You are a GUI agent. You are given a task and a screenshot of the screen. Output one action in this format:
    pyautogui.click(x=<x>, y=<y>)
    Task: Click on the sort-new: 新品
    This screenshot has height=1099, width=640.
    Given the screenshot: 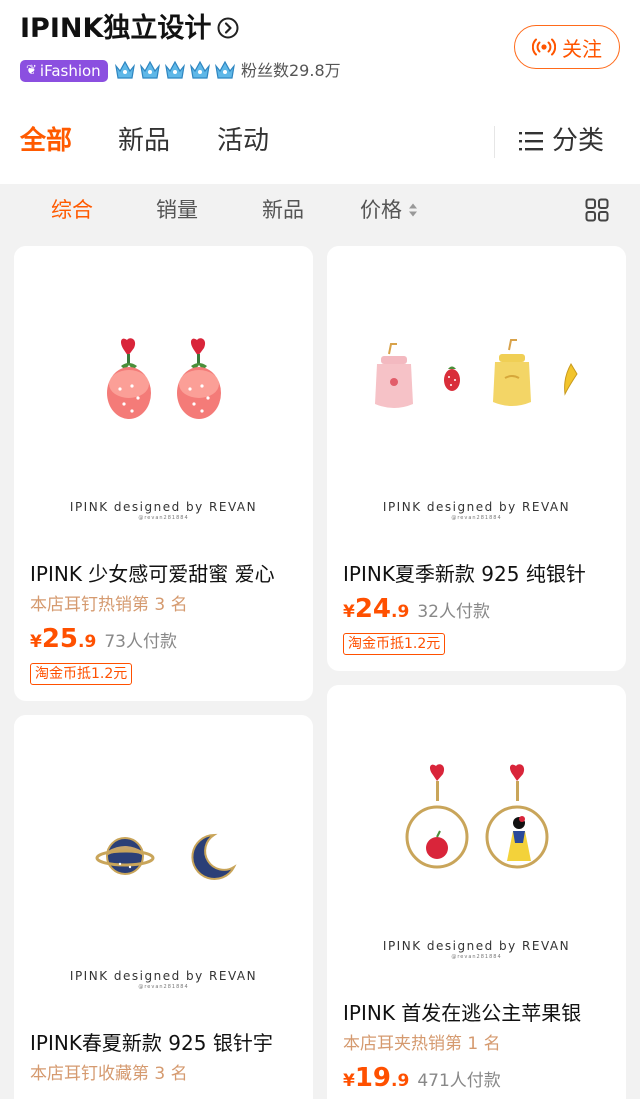 What is the action you would take?
    pyautogui.click(x=283, y=210)
    